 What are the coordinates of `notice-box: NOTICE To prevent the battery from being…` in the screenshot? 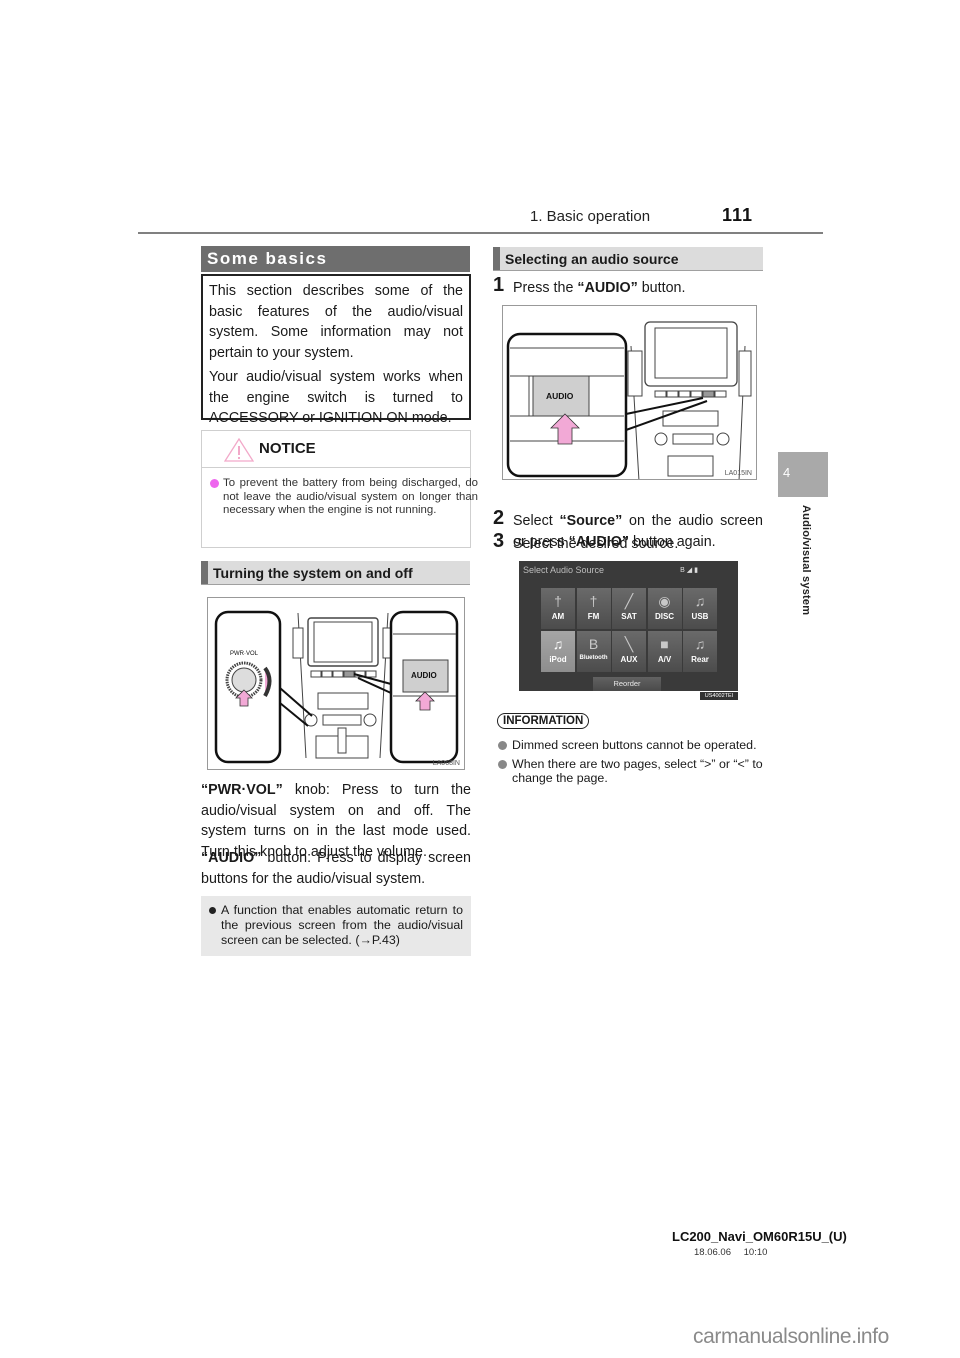 It's located at (339, 489).